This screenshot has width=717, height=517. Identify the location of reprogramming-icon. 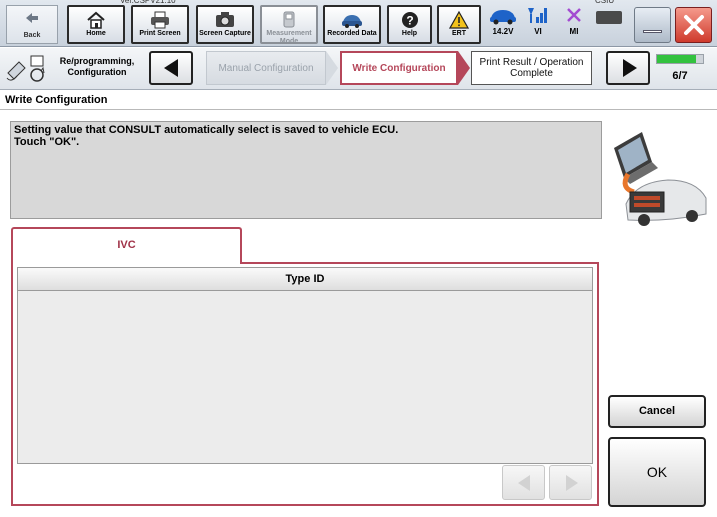
(27, 71).